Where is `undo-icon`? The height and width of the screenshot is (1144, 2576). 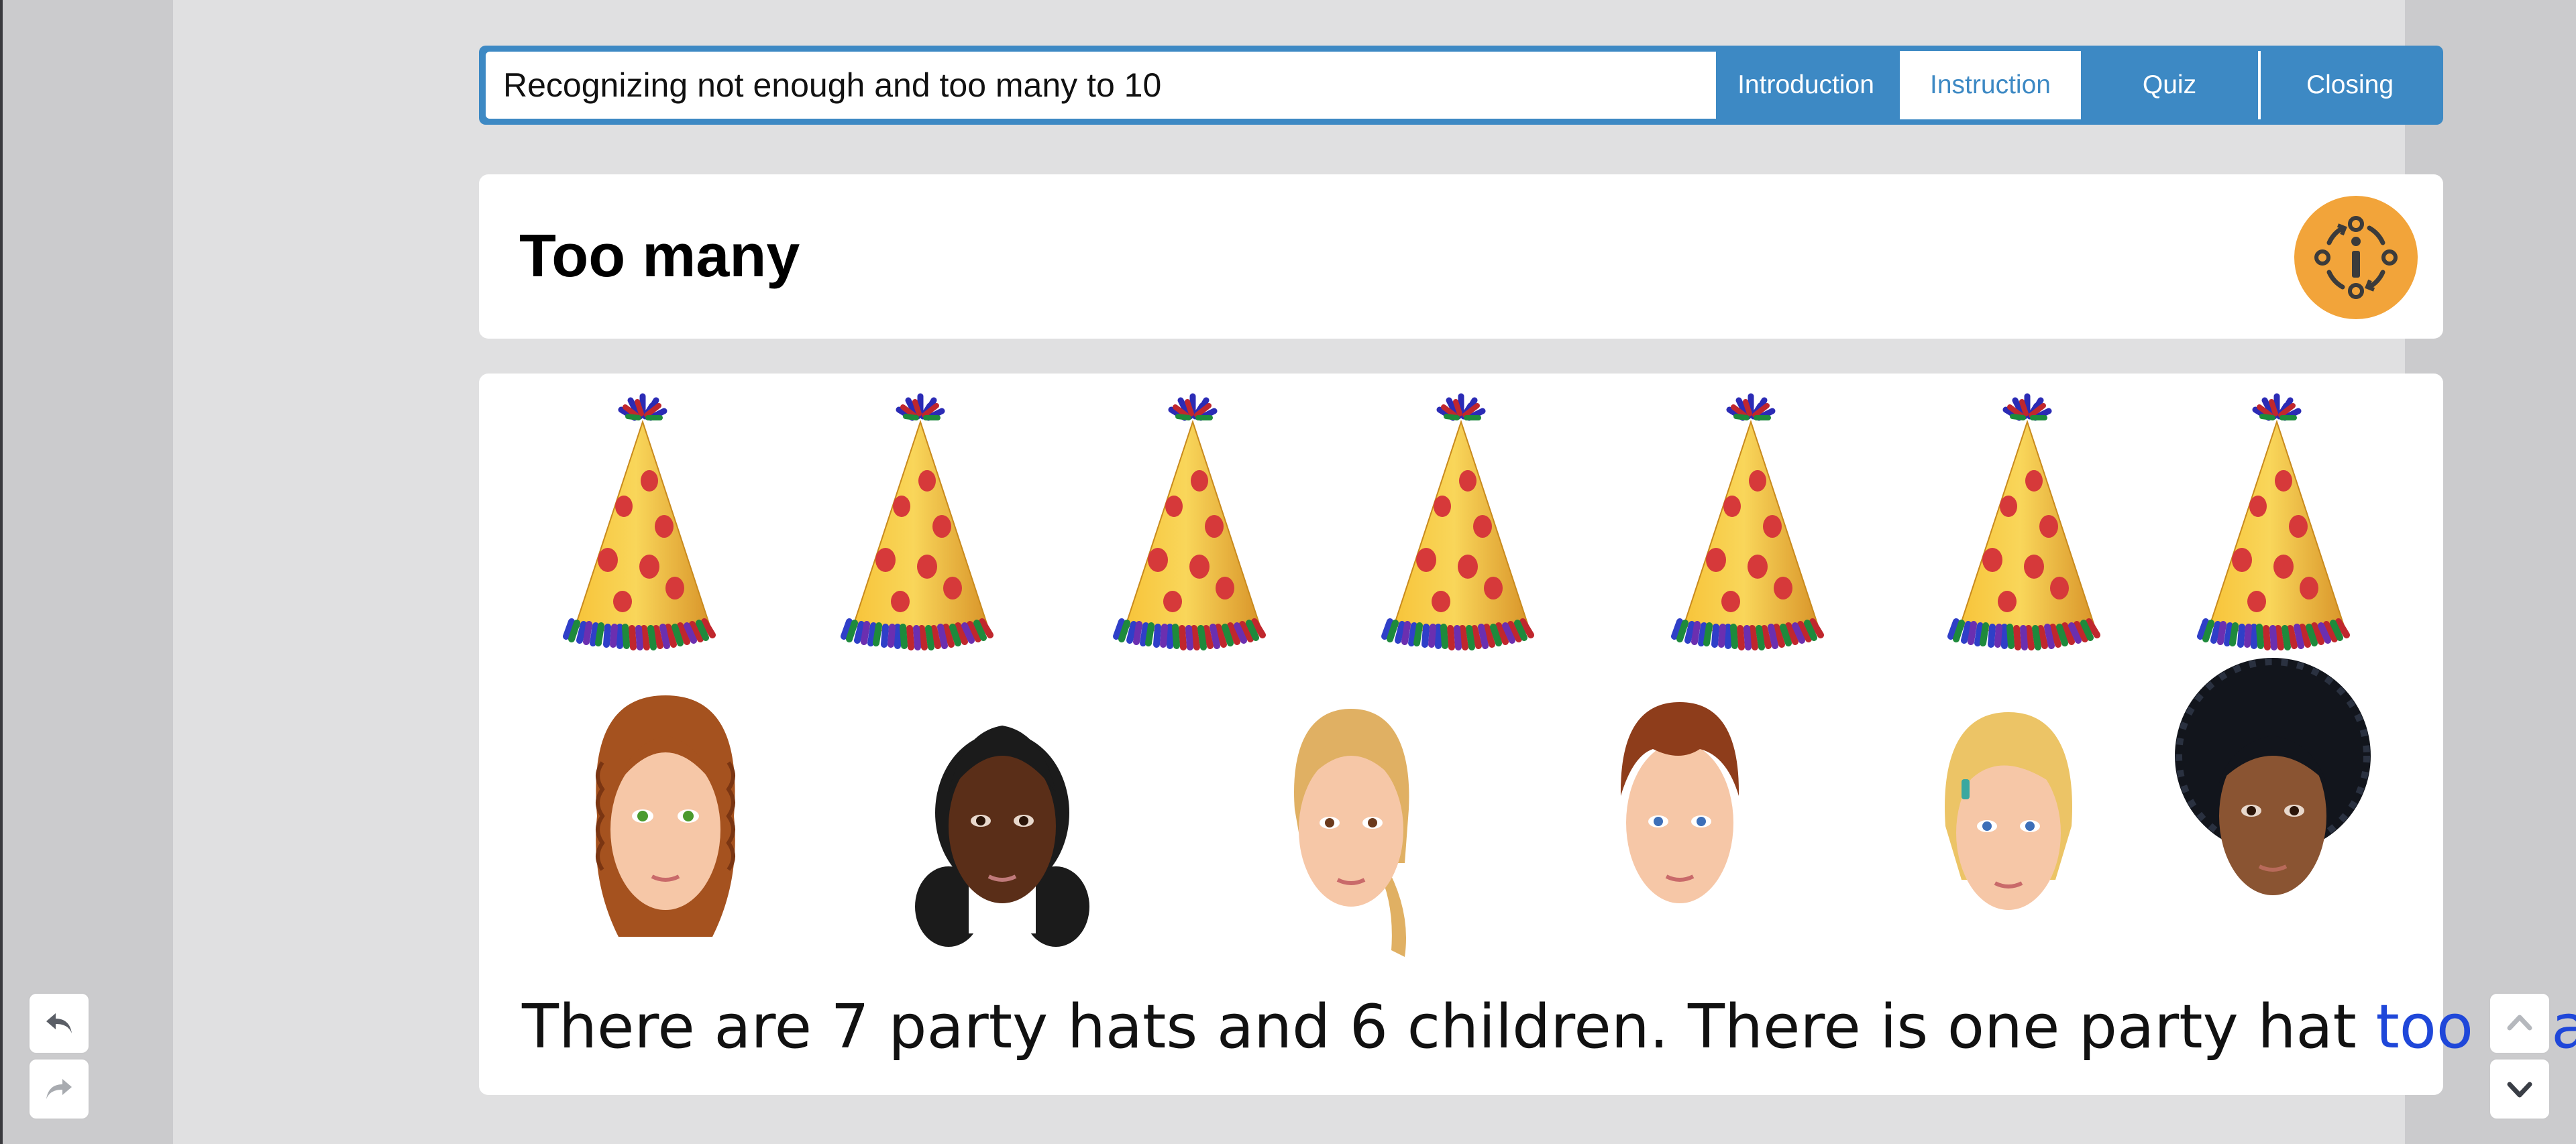 undo-icon is located at coordinates (59, 1023).